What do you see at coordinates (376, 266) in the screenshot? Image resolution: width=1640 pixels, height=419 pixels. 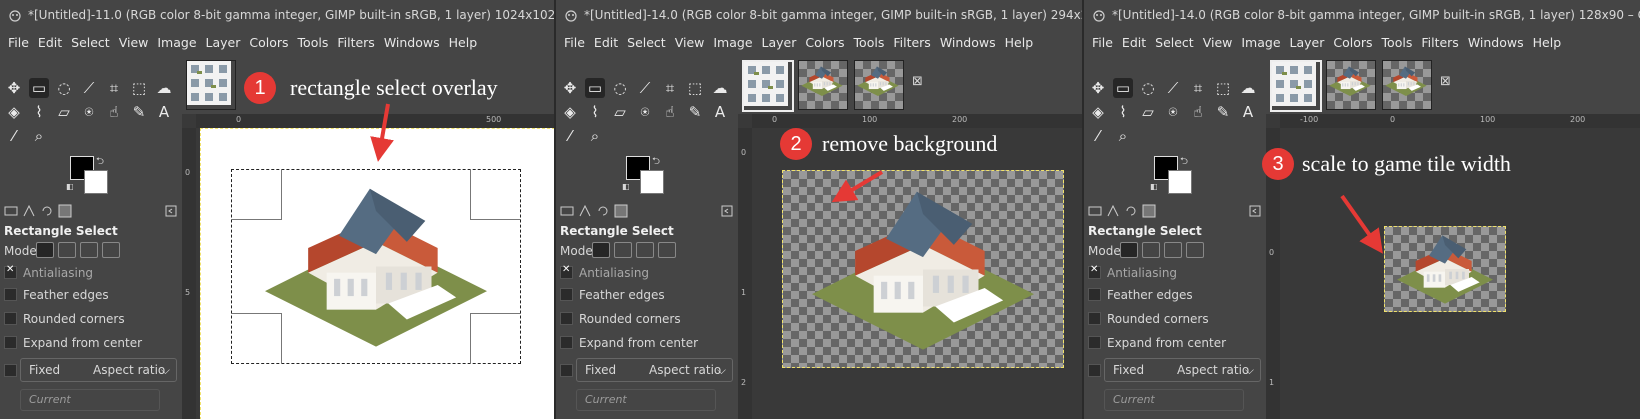 I see `rectangle-selection` at bounding box center [376, 266].